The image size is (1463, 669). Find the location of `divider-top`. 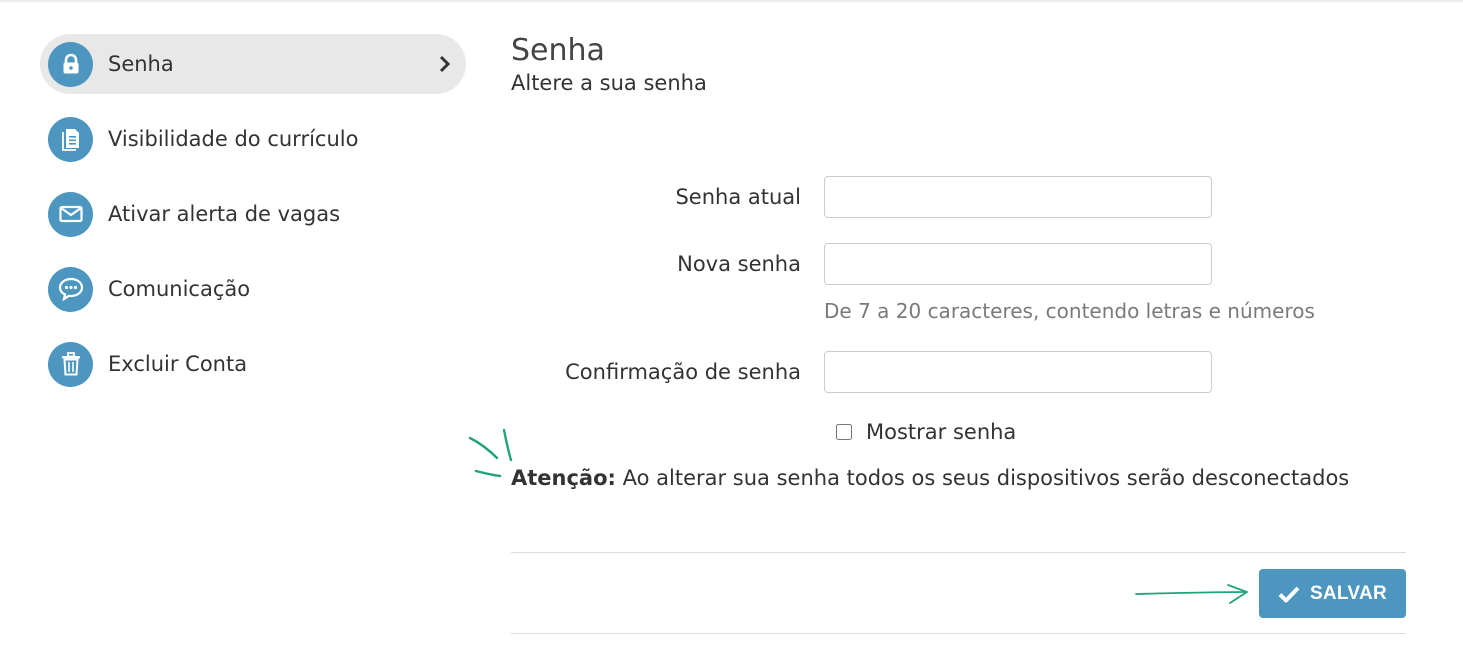

divider-top is located at coordinates (958, 552).